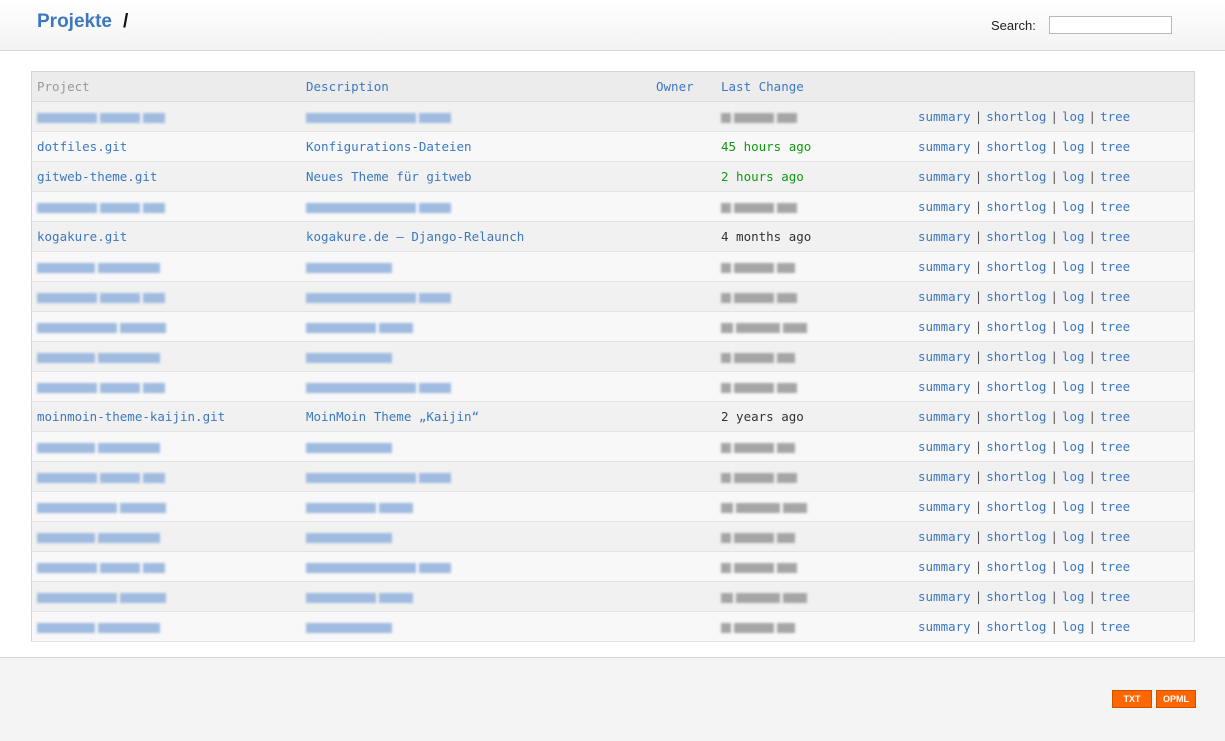  Describe the element at coordinates (683, 86) in the screenshot. I see `column-header-owner: Owner` at that location.